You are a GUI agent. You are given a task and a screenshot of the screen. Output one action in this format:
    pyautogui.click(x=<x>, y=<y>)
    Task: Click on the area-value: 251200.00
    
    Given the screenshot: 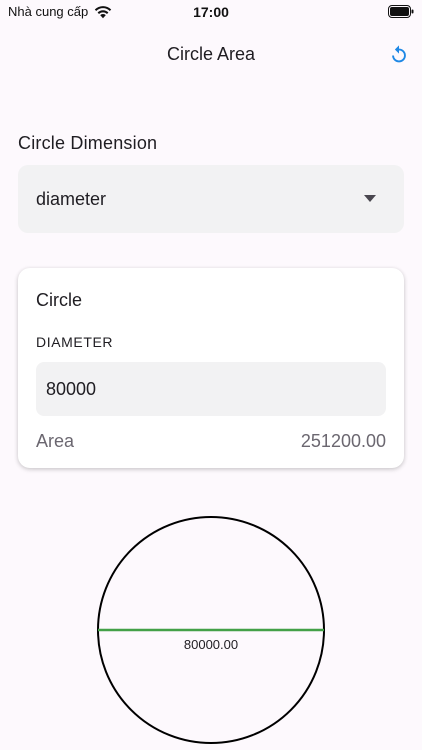 What is the action you would take?
    pyautogui.click(x=343, y=441)
    